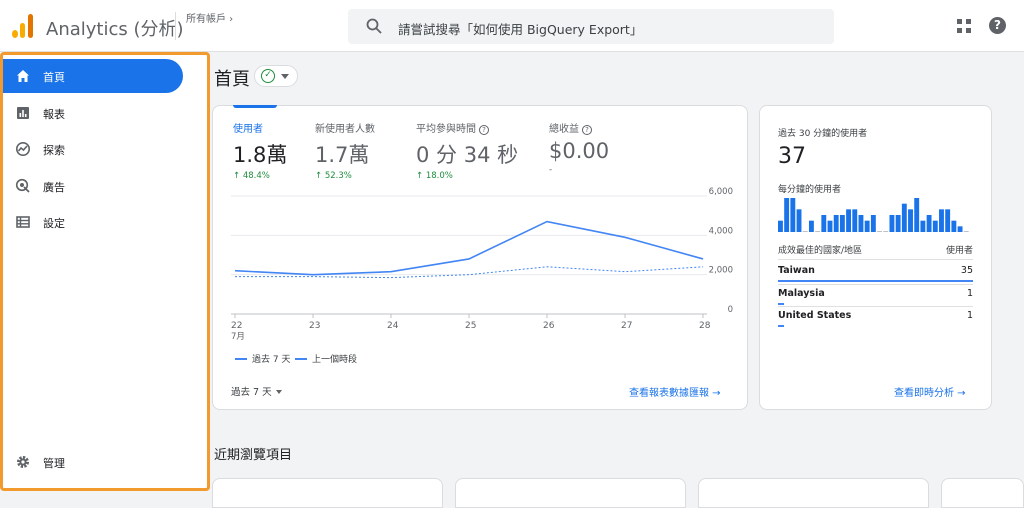  I want to click on x-tick-label: 25, so click(470, 326).